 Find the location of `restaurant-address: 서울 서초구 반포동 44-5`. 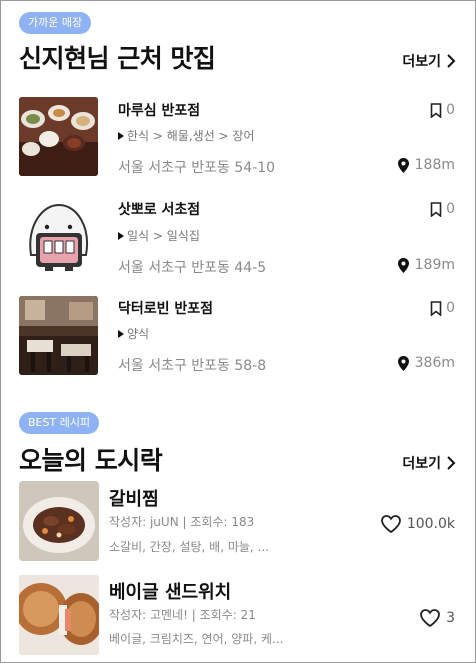

restaurant-address: 서울 서초구 반포동 44-5 is located at coordinates (192, 268).